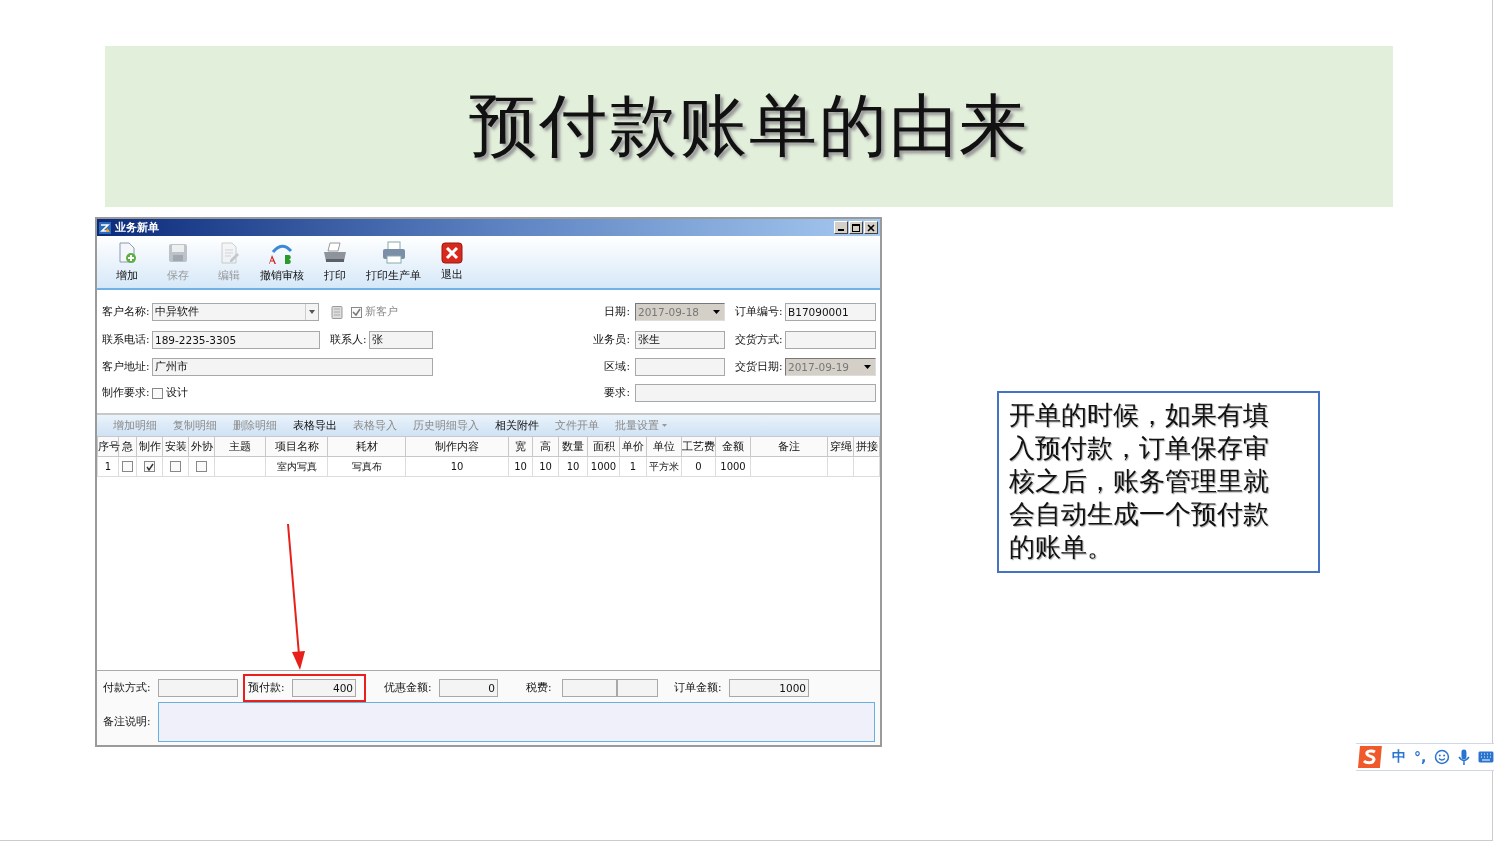  What do you see at coordinates (633, 446) in the screenshot?
I see `column-header: 单价` at bounding box center [633, 446].